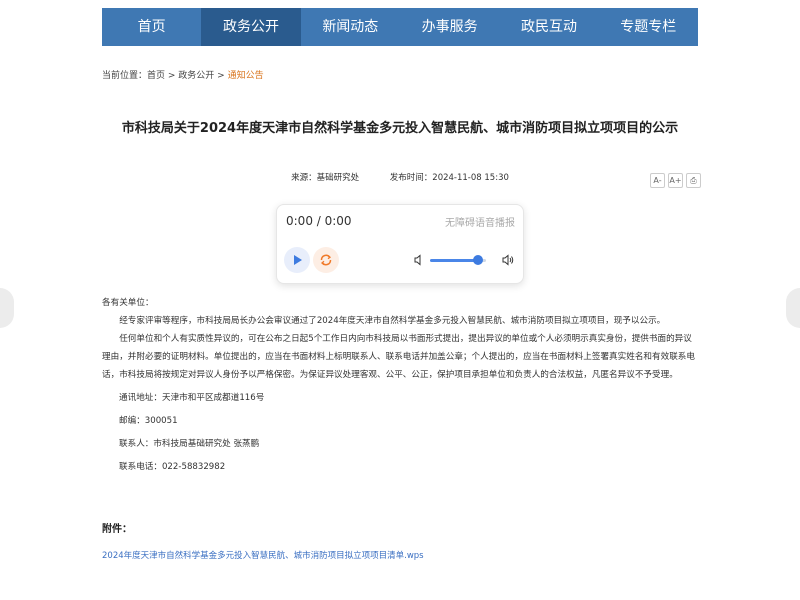 This screenshot has height=600, width=800. What do you see at coordinates (128, 303) in the screenshot?
I see `salutation: 各有关单位：` at bounding box center [128, 303].